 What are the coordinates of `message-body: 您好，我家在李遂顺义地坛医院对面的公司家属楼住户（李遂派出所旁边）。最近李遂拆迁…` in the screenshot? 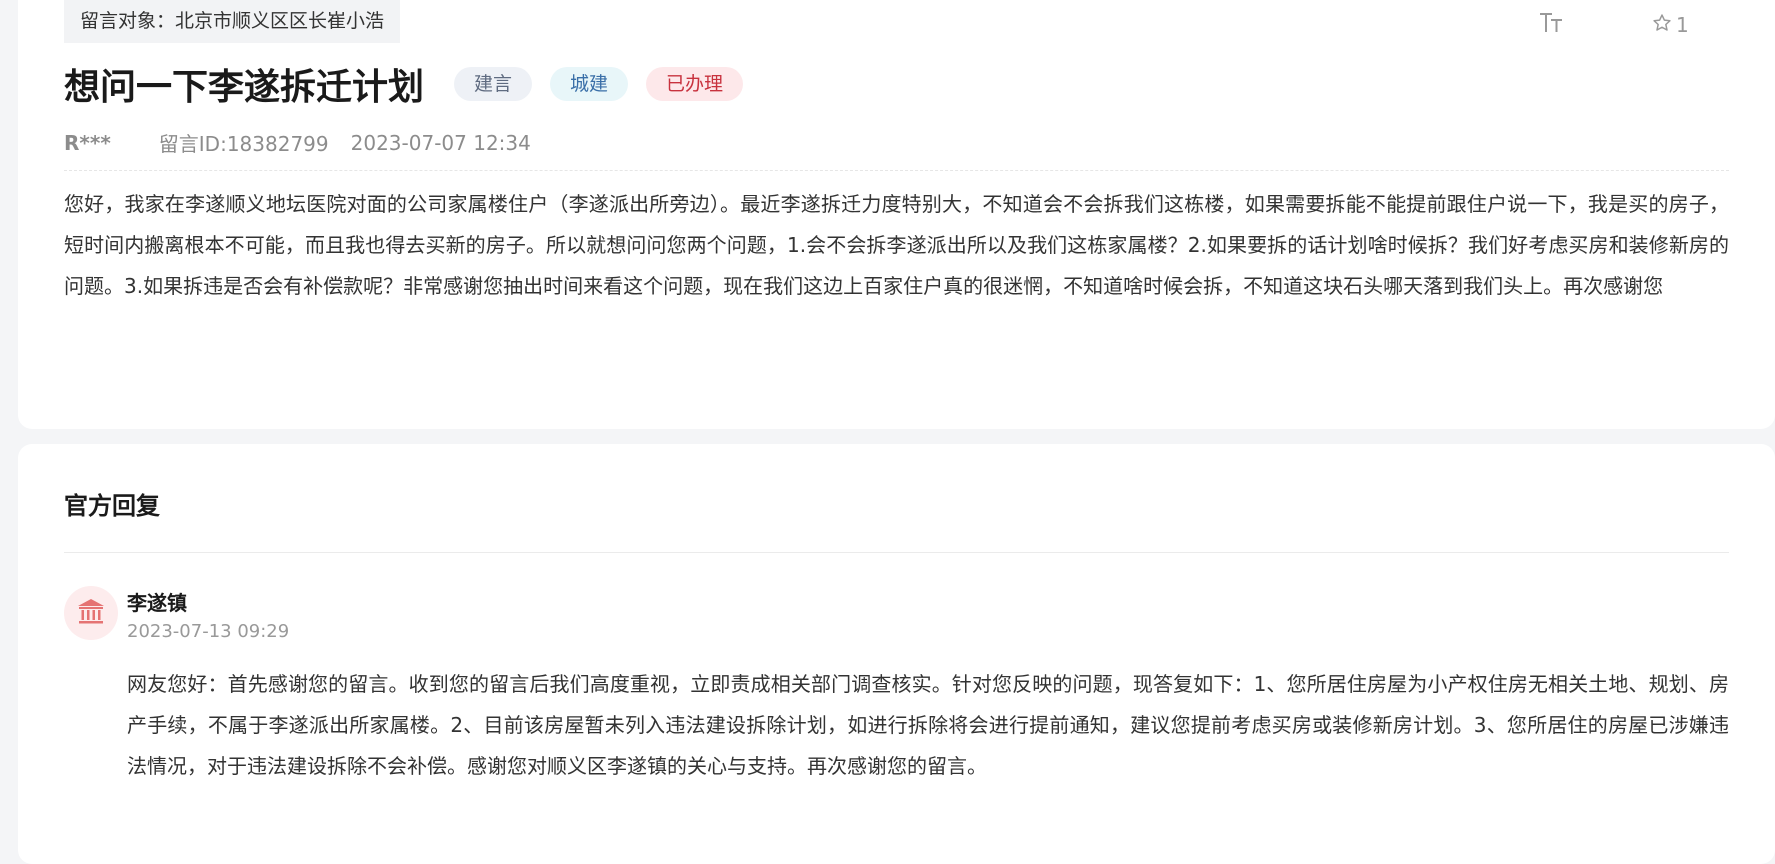 It's located at (896, 245).